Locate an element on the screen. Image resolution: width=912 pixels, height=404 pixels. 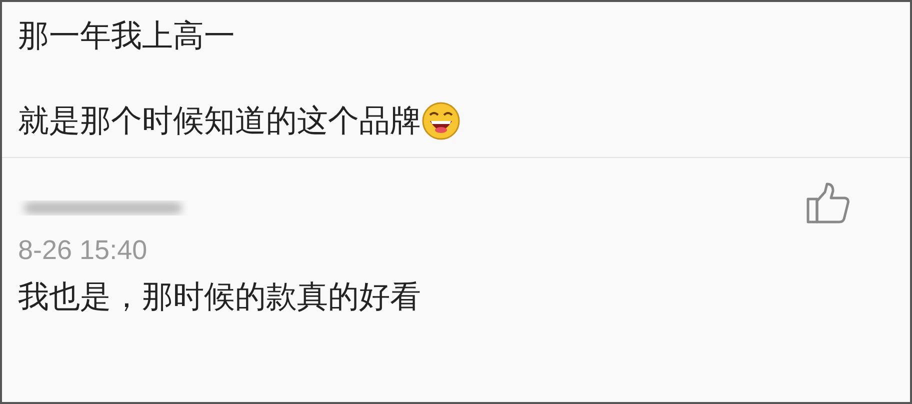
laughing-emoji-icon is located at coordinates (441, 121).